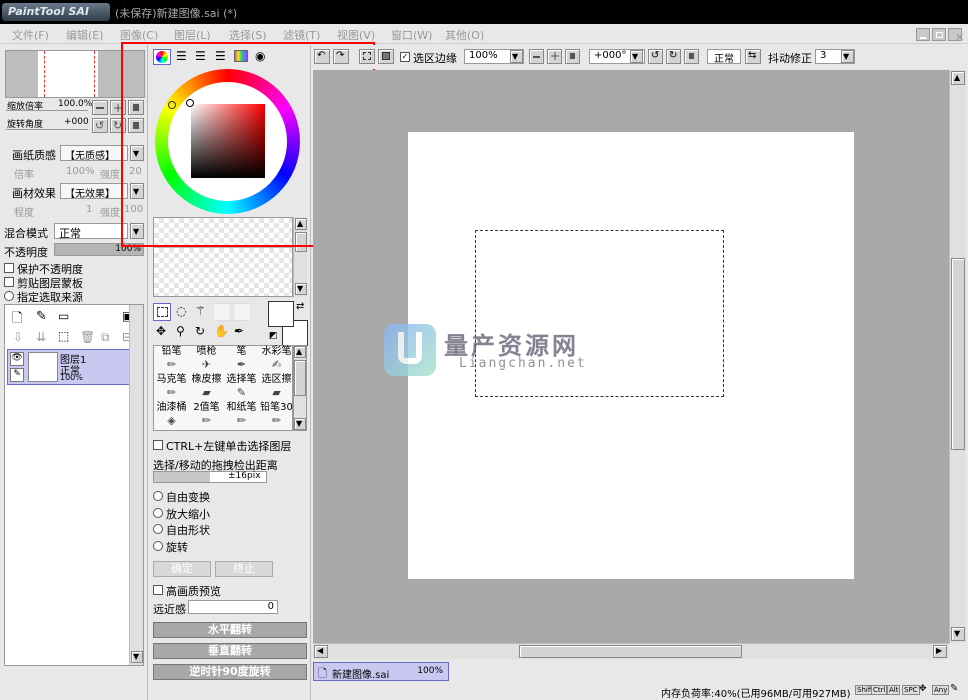 The image size is (968, 700). What do you see at coordinates (9, 282) in the screenshot?
I see `clipping-checkbox` at bounding box center [9, 282].